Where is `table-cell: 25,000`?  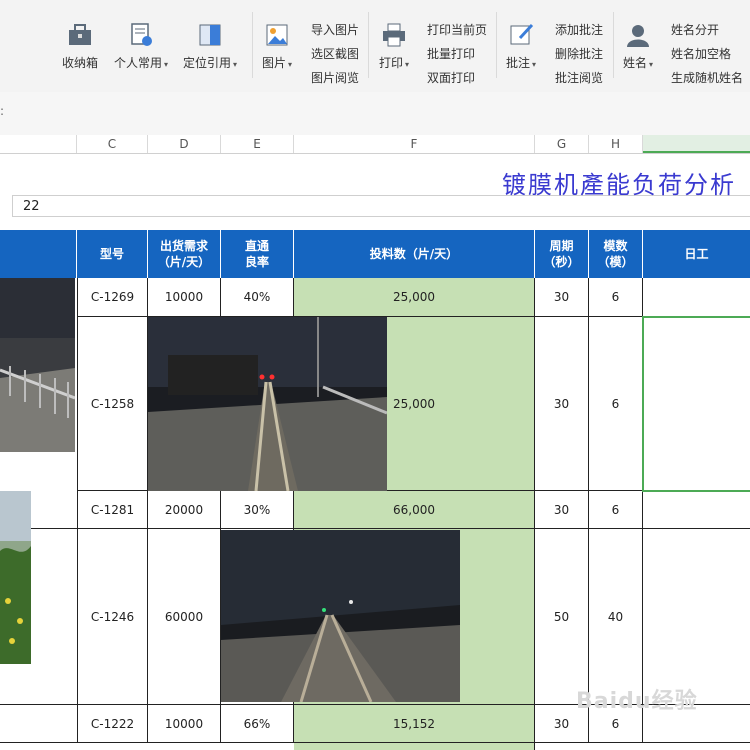
table-cell: 25,000 is located at coordinates (414, 297).